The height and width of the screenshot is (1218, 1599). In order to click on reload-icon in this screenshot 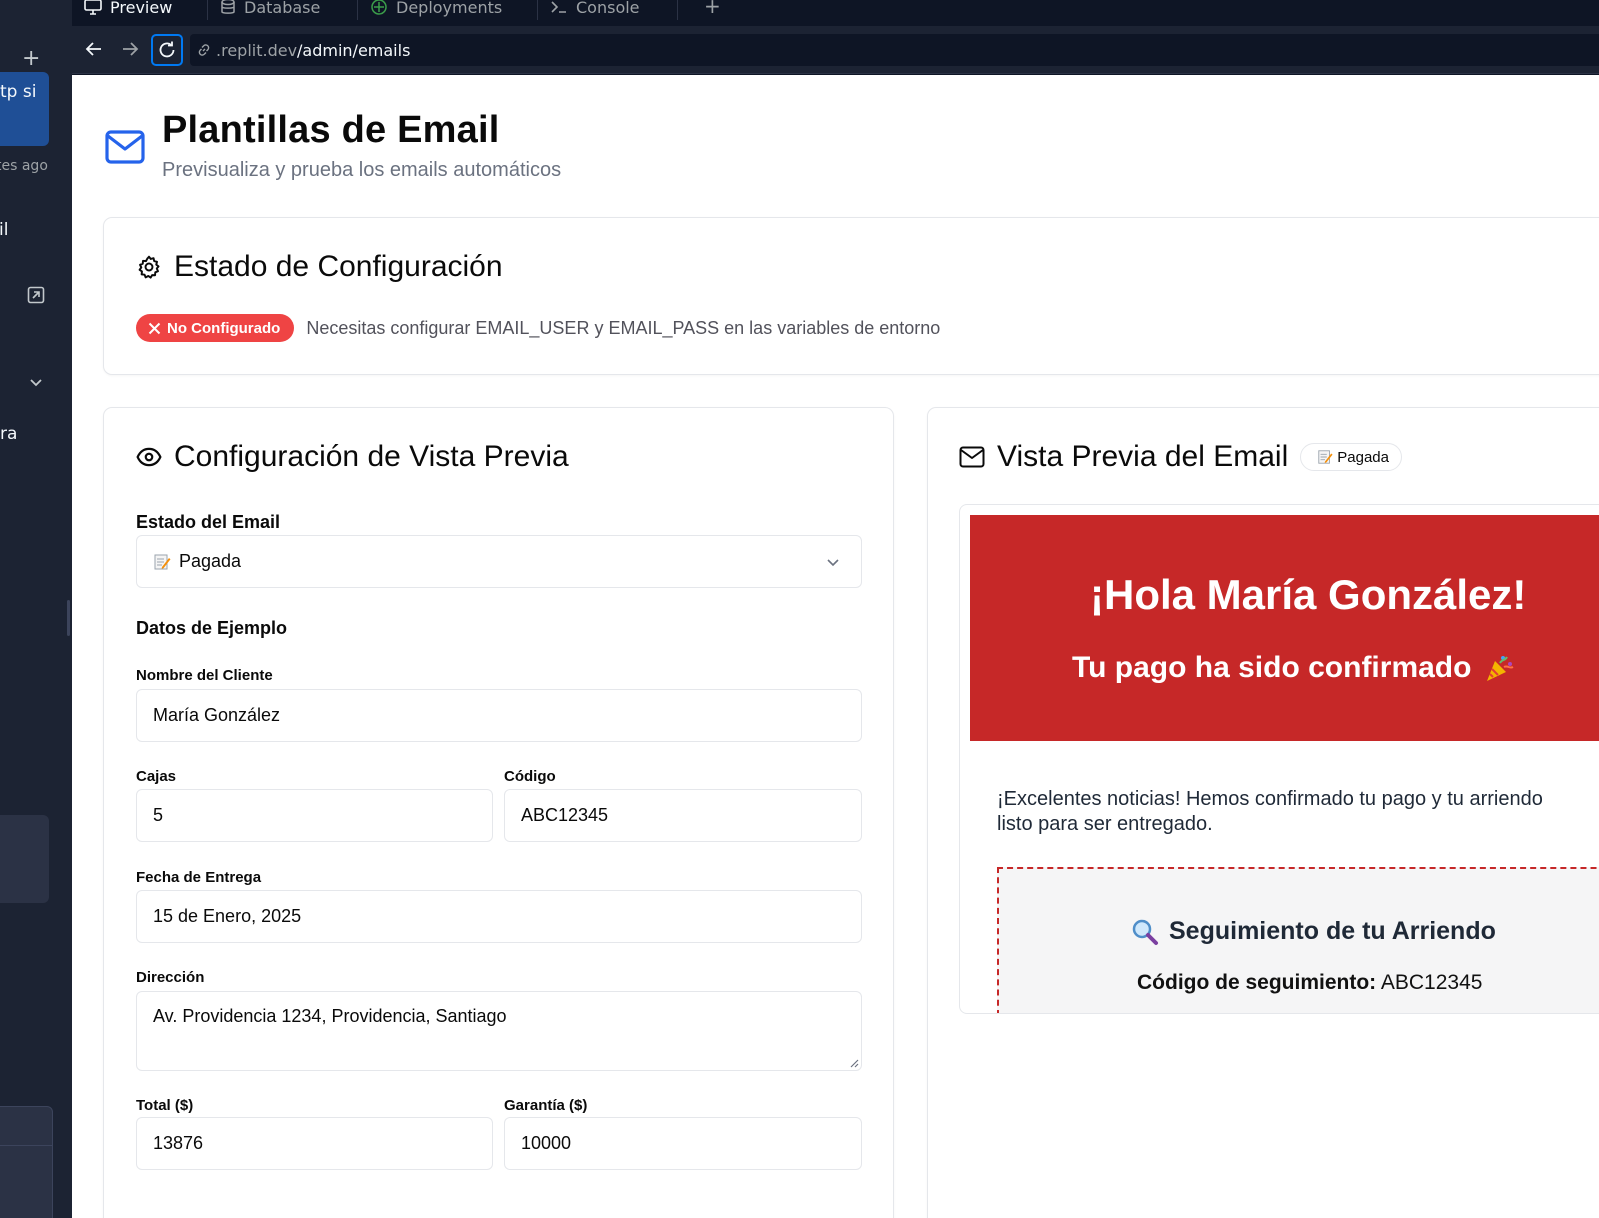, I will do `click(167, 49)`.